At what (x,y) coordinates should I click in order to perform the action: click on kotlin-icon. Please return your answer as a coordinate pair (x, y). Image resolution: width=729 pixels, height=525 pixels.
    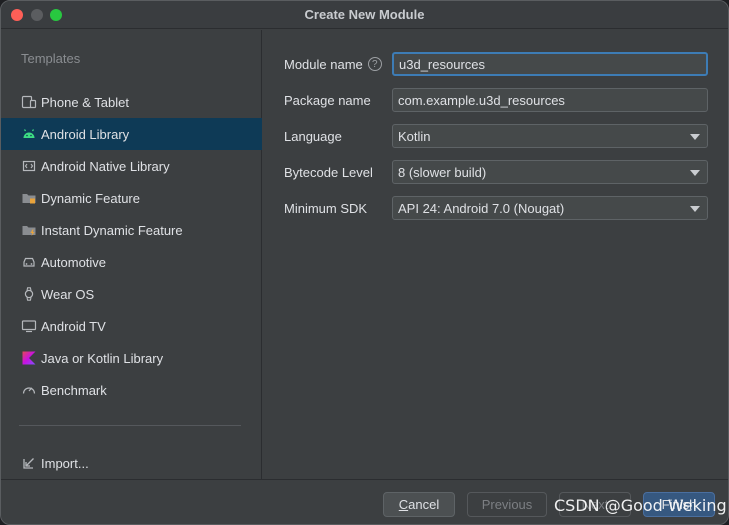
    Looking at the image, I should click on (29, 358).